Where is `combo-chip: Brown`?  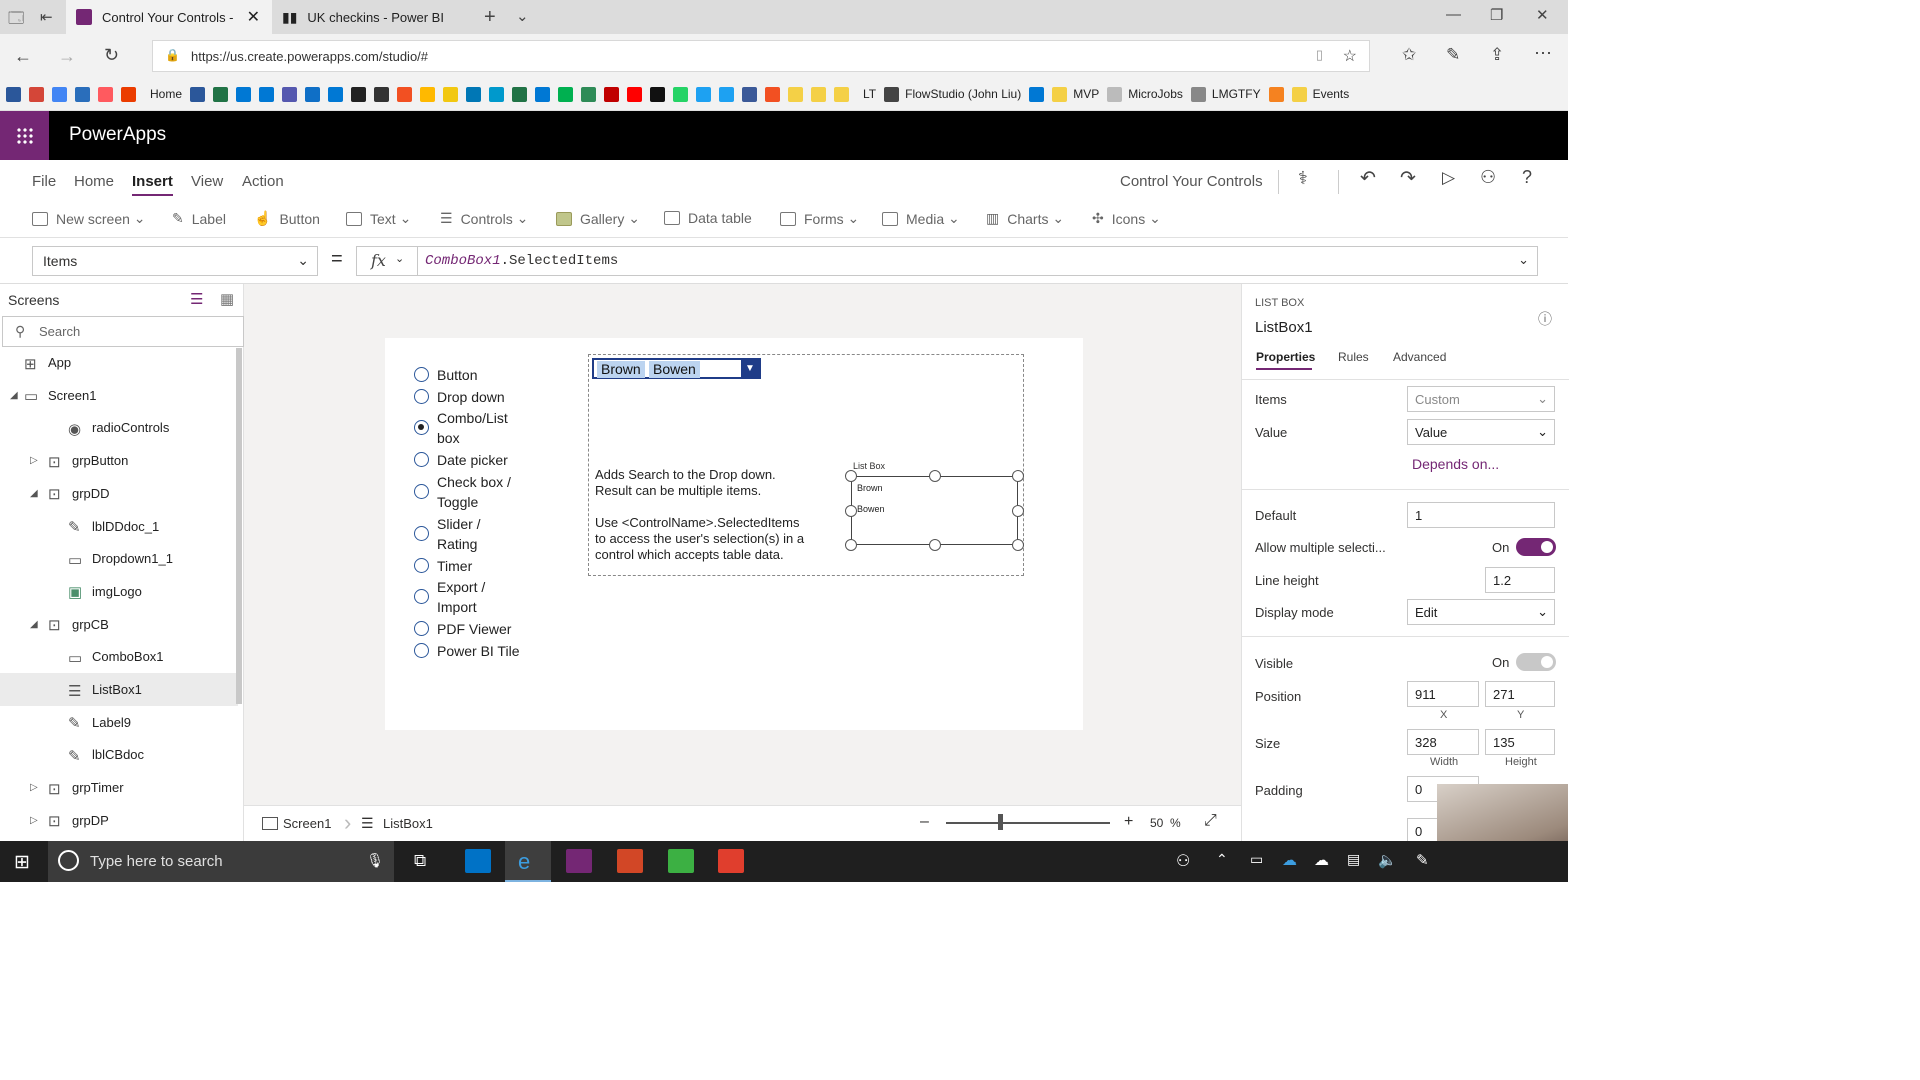
combo-chip: Brown is located at coordinates (621, 369).